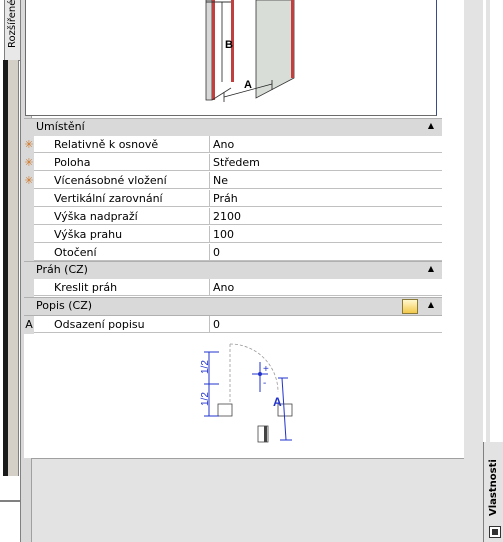 This screenshot has width=503, height=542. What do you see at coordinates (29, 325) in the screenshot?
I see `annotation-a-icon: A` at bounding box center [29, 325].